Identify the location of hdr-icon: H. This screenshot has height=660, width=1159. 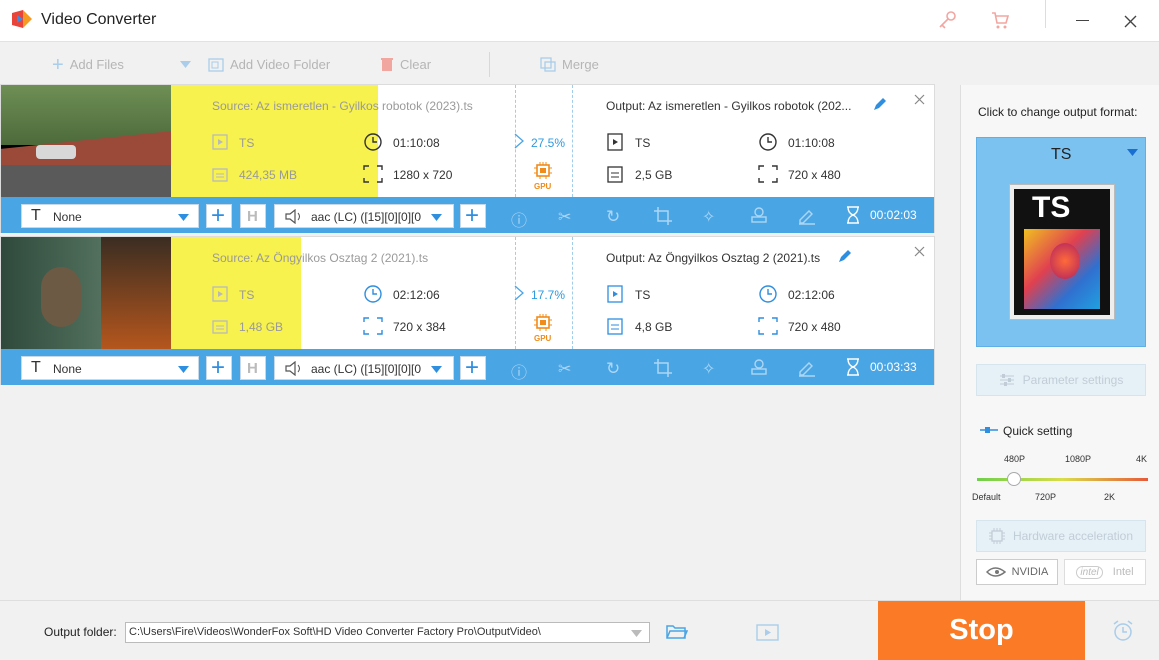
(252, 216).